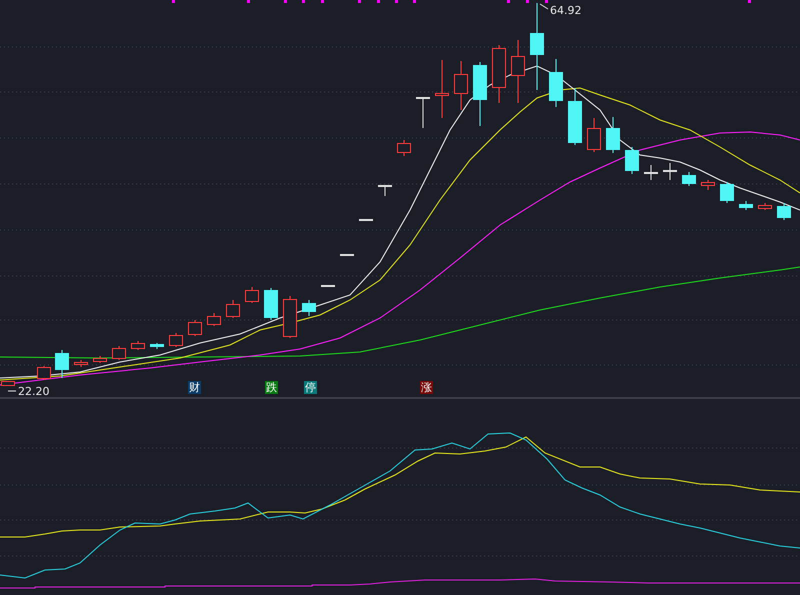 The width and height of the screenshot is (800, 595). What do you see at coordinates (566, 10) in the screenshot?
I see `high-price-label: 64.92` at bounding box center [566, 10].